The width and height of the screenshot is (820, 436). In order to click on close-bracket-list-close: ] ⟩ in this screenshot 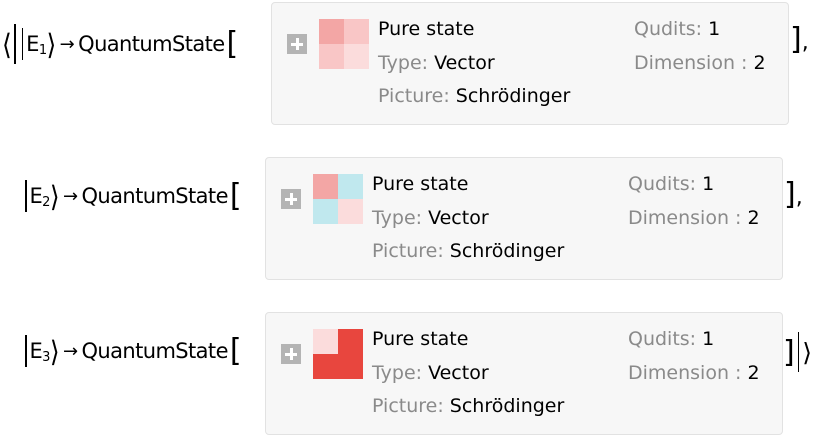, I will do `click(797, 352)`.